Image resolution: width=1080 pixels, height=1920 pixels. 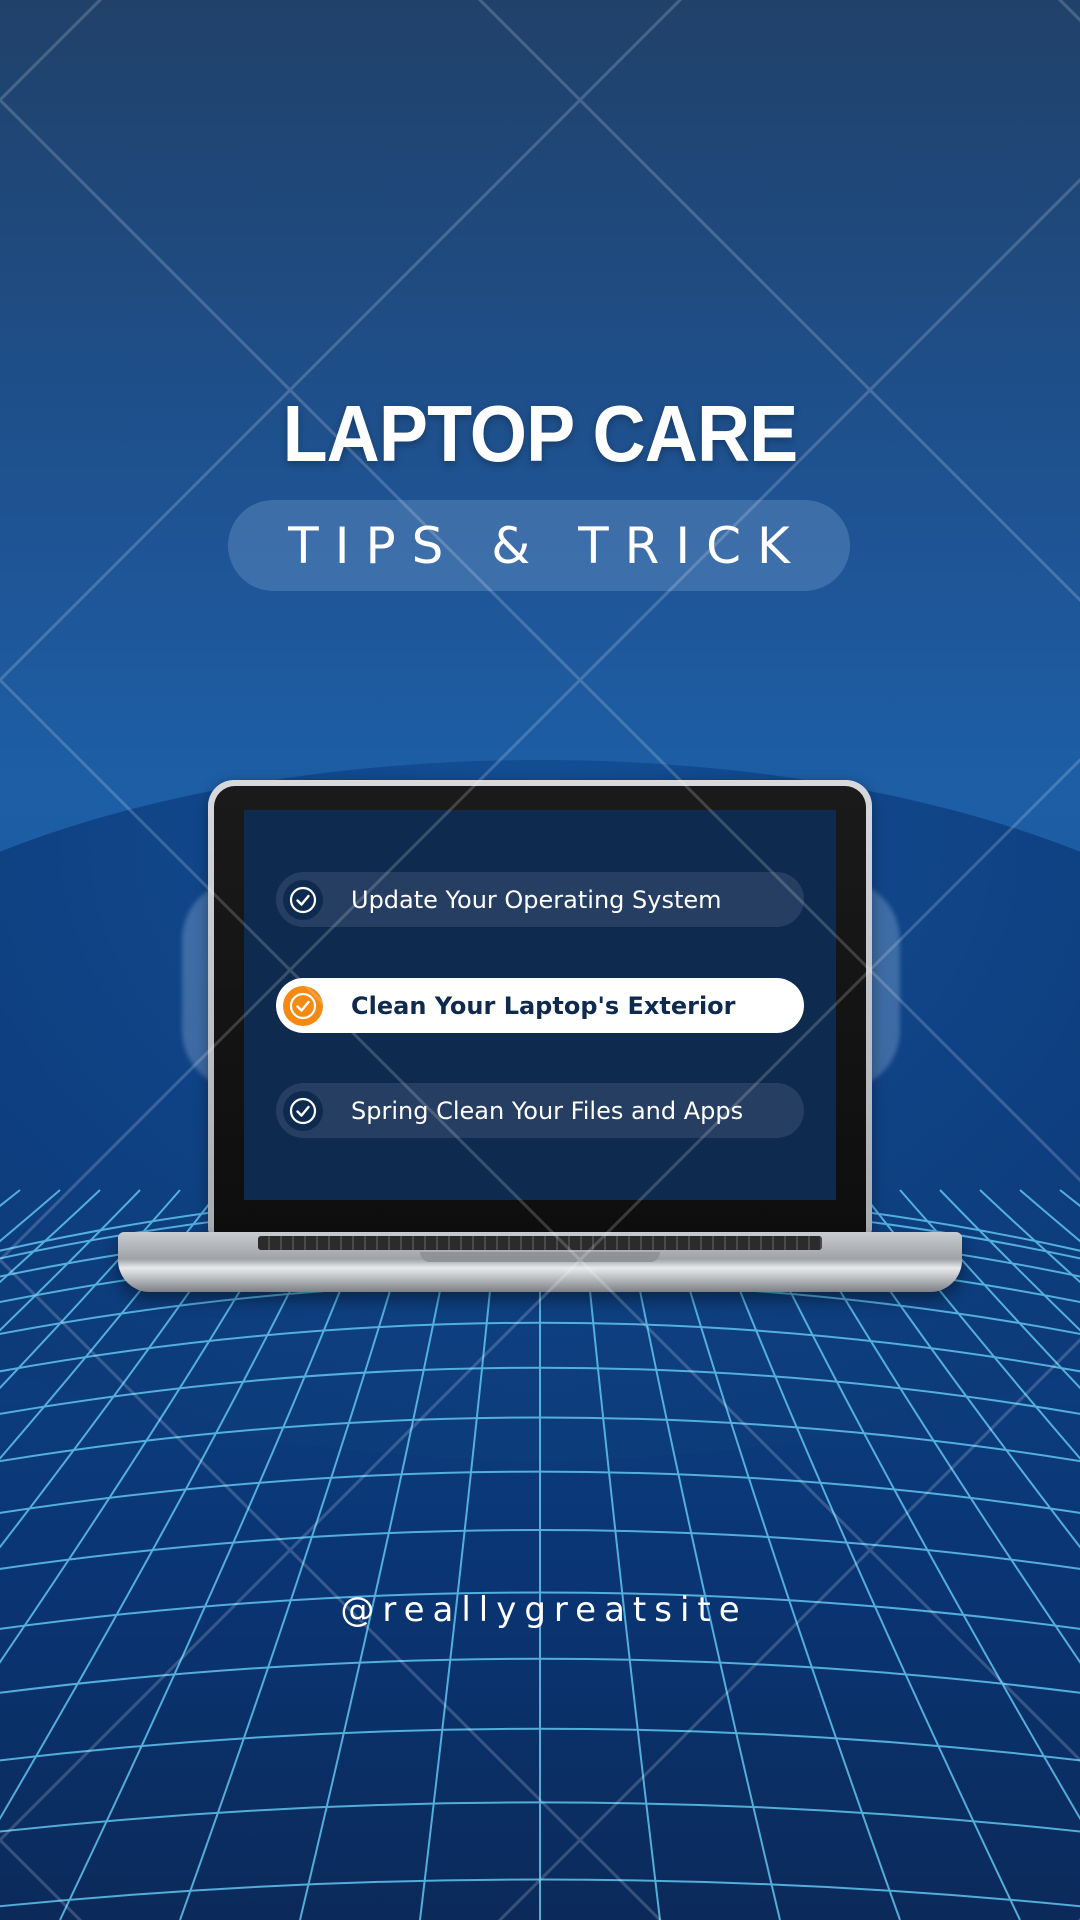 What do you see at coordinates (540, 1257) in the screenshot?
I see `laptop-trackpad-notch` at bounding box center [540, 1257].